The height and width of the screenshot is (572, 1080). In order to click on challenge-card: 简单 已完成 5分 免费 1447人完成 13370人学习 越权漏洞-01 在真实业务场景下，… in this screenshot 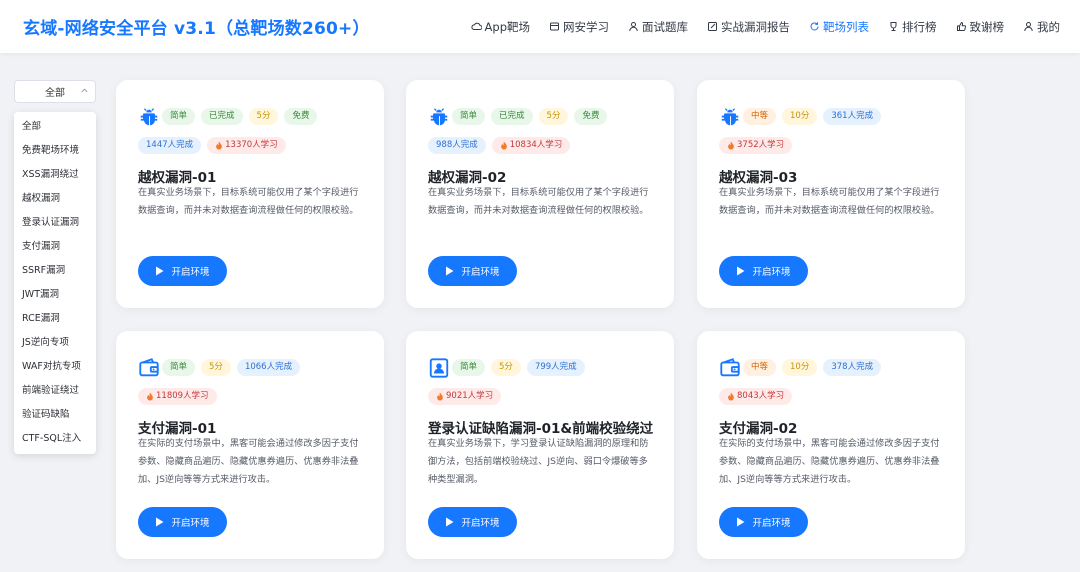, I will do `click(250, 194)`.